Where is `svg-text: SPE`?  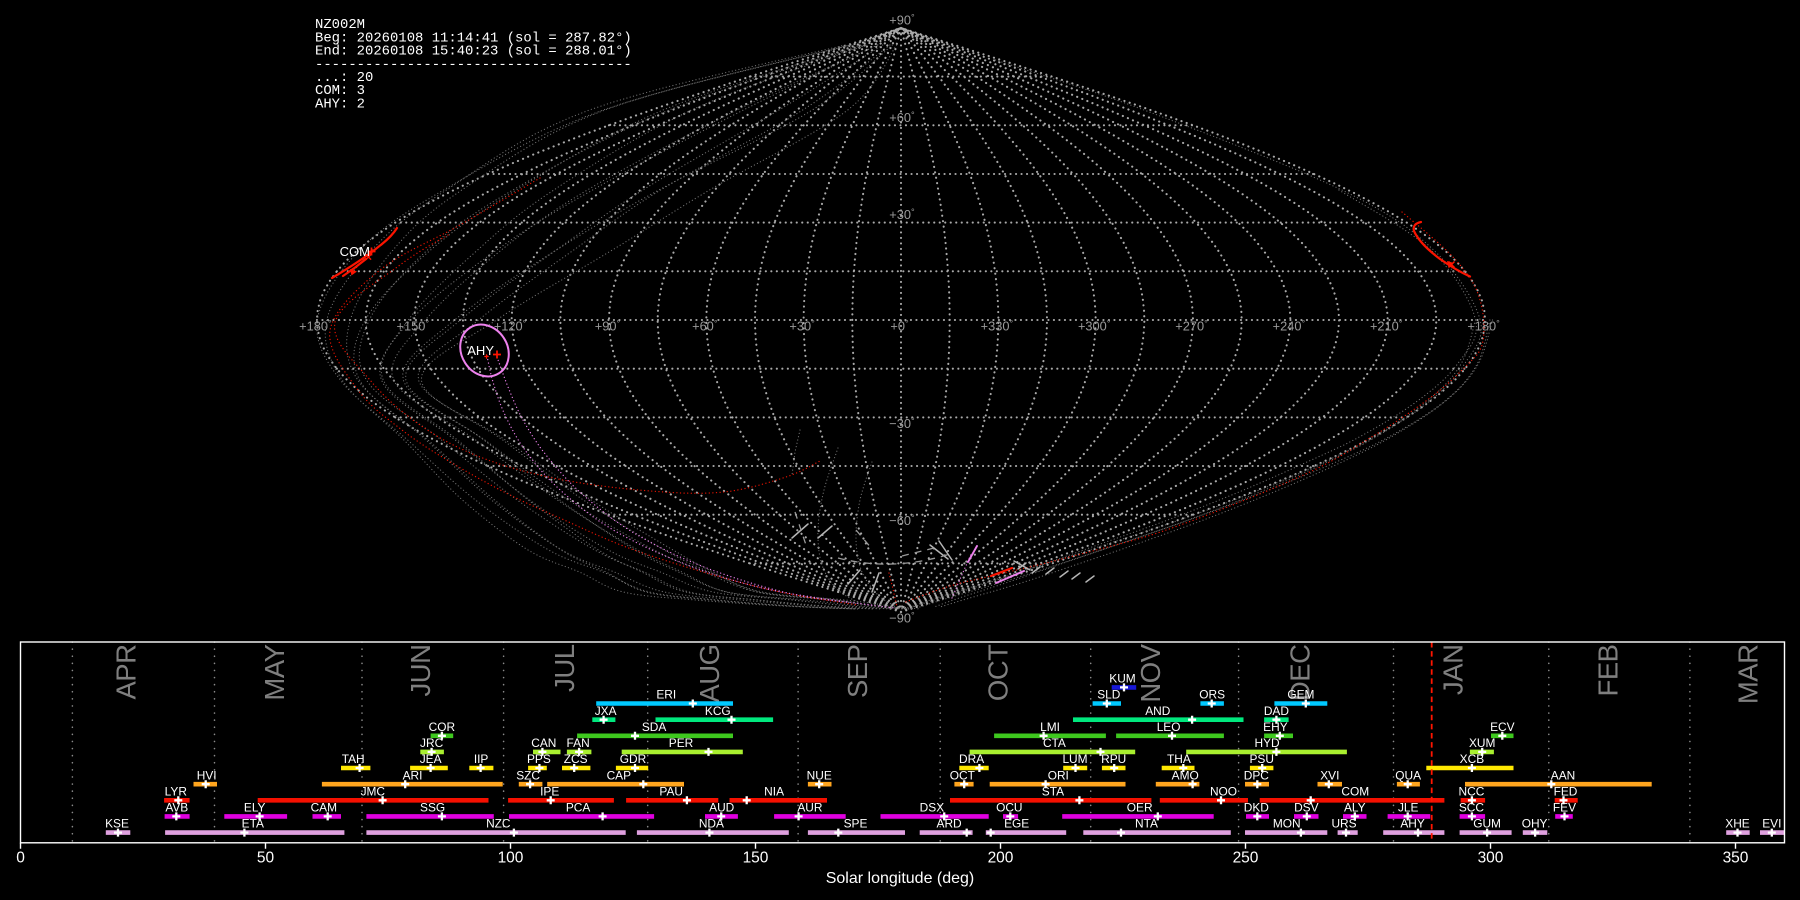
svg-text: SPE is located at coordinates (856, 824).